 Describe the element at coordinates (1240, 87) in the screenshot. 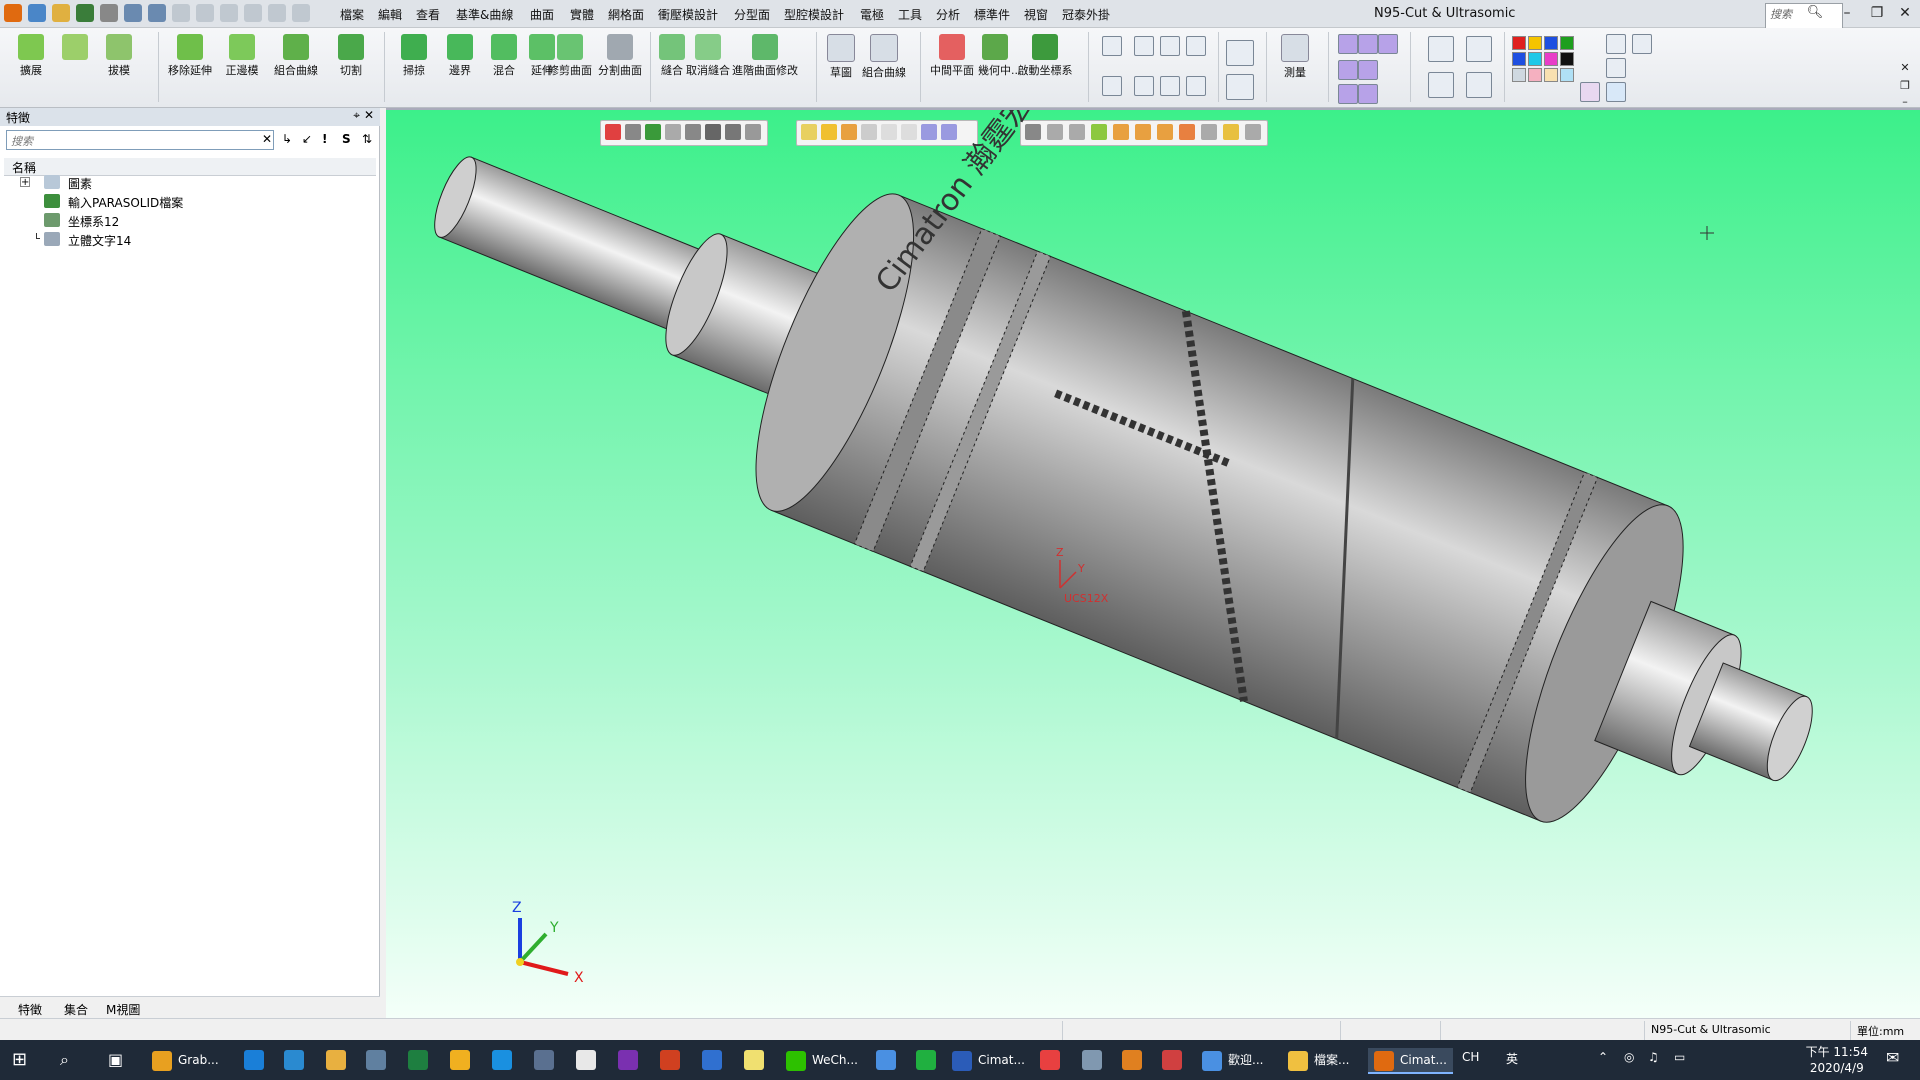

I see `regenerate-icon` at that location.